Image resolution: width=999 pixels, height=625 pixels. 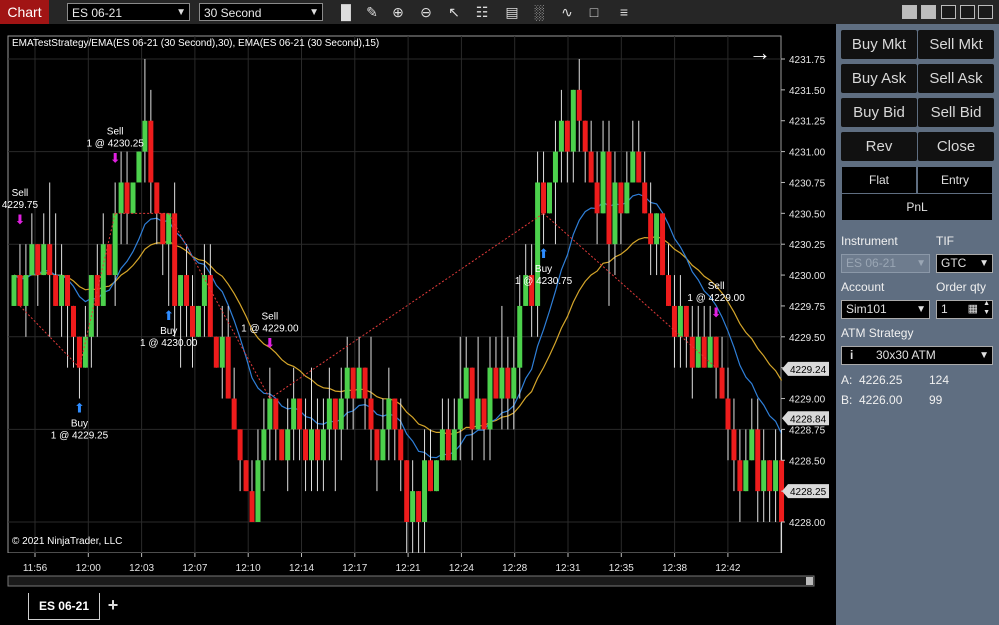 I want to click on sell-signal-label: Sell, so click(x=270, y=317).